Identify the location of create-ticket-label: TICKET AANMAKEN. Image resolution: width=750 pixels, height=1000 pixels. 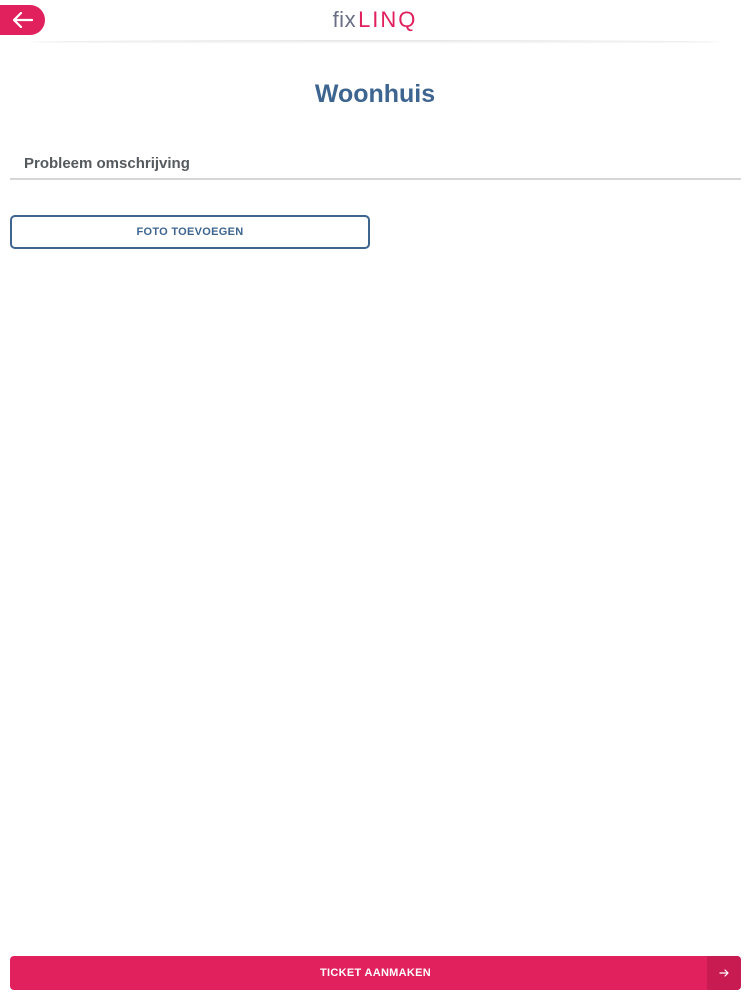
(375, 973).